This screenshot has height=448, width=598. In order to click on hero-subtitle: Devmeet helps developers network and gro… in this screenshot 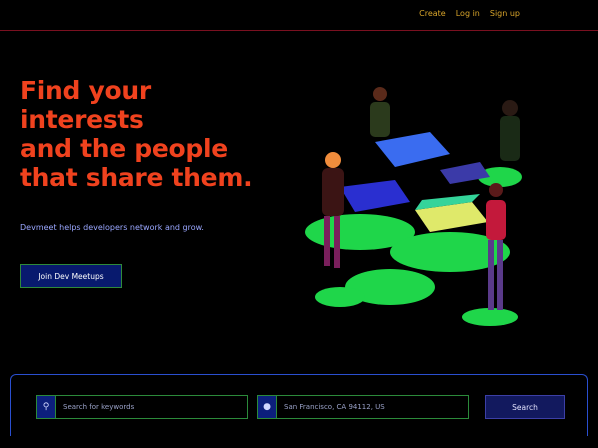, I will do `click(112, 227)`.